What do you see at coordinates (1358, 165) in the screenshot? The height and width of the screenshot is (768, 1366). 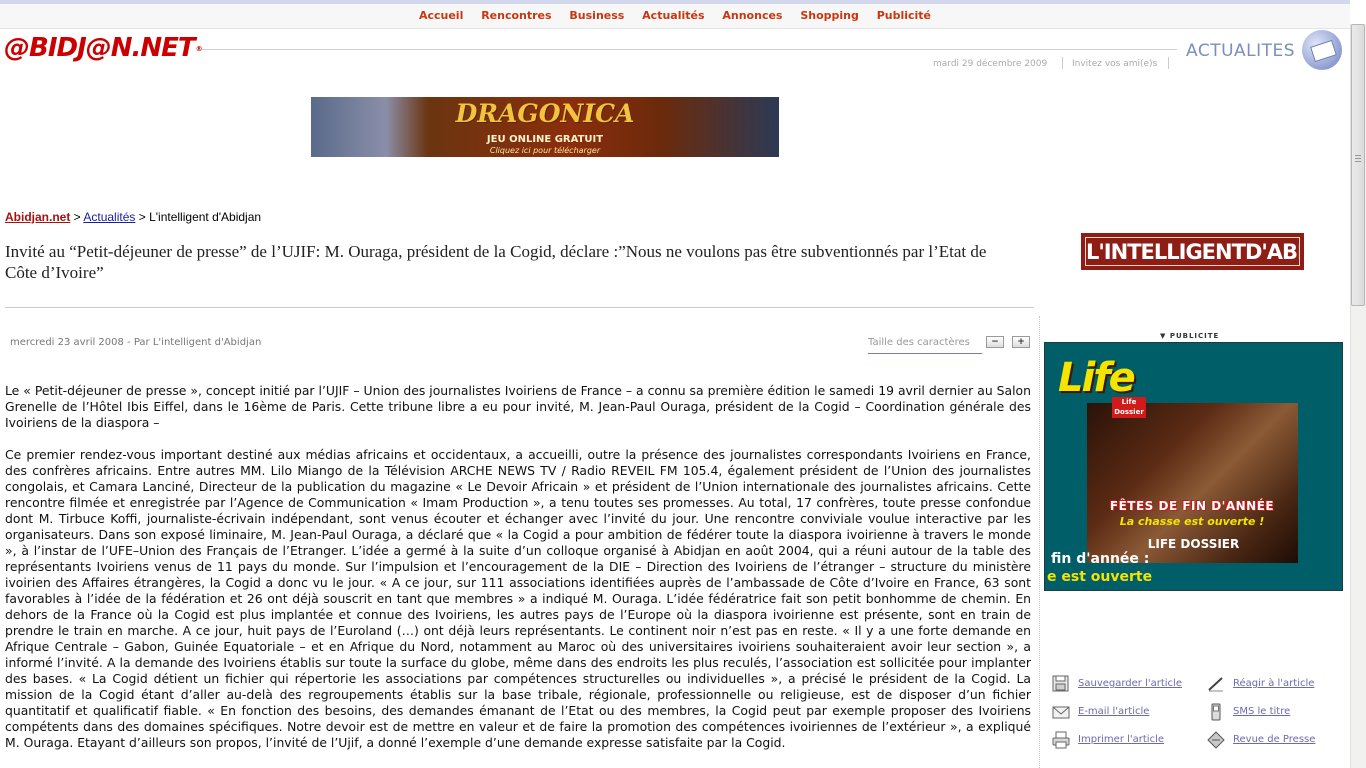 I see `scrollbar-thumb` at bounding box center [1358, 165].